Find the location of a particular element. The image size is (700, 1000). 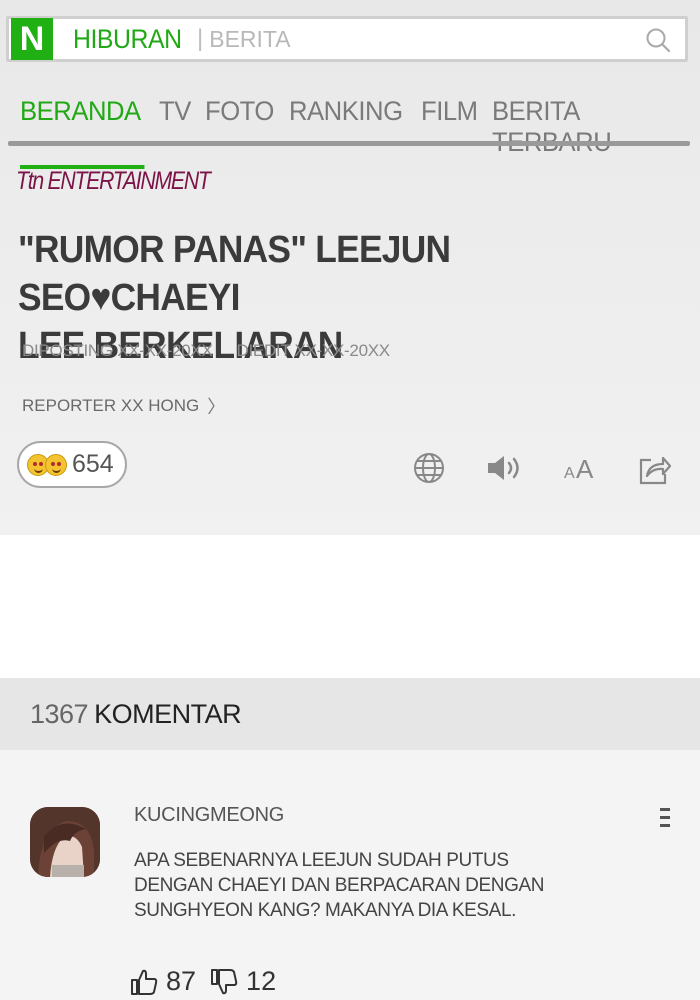

chevron-right-icon: 〉 is located at coordinates (216, 407).